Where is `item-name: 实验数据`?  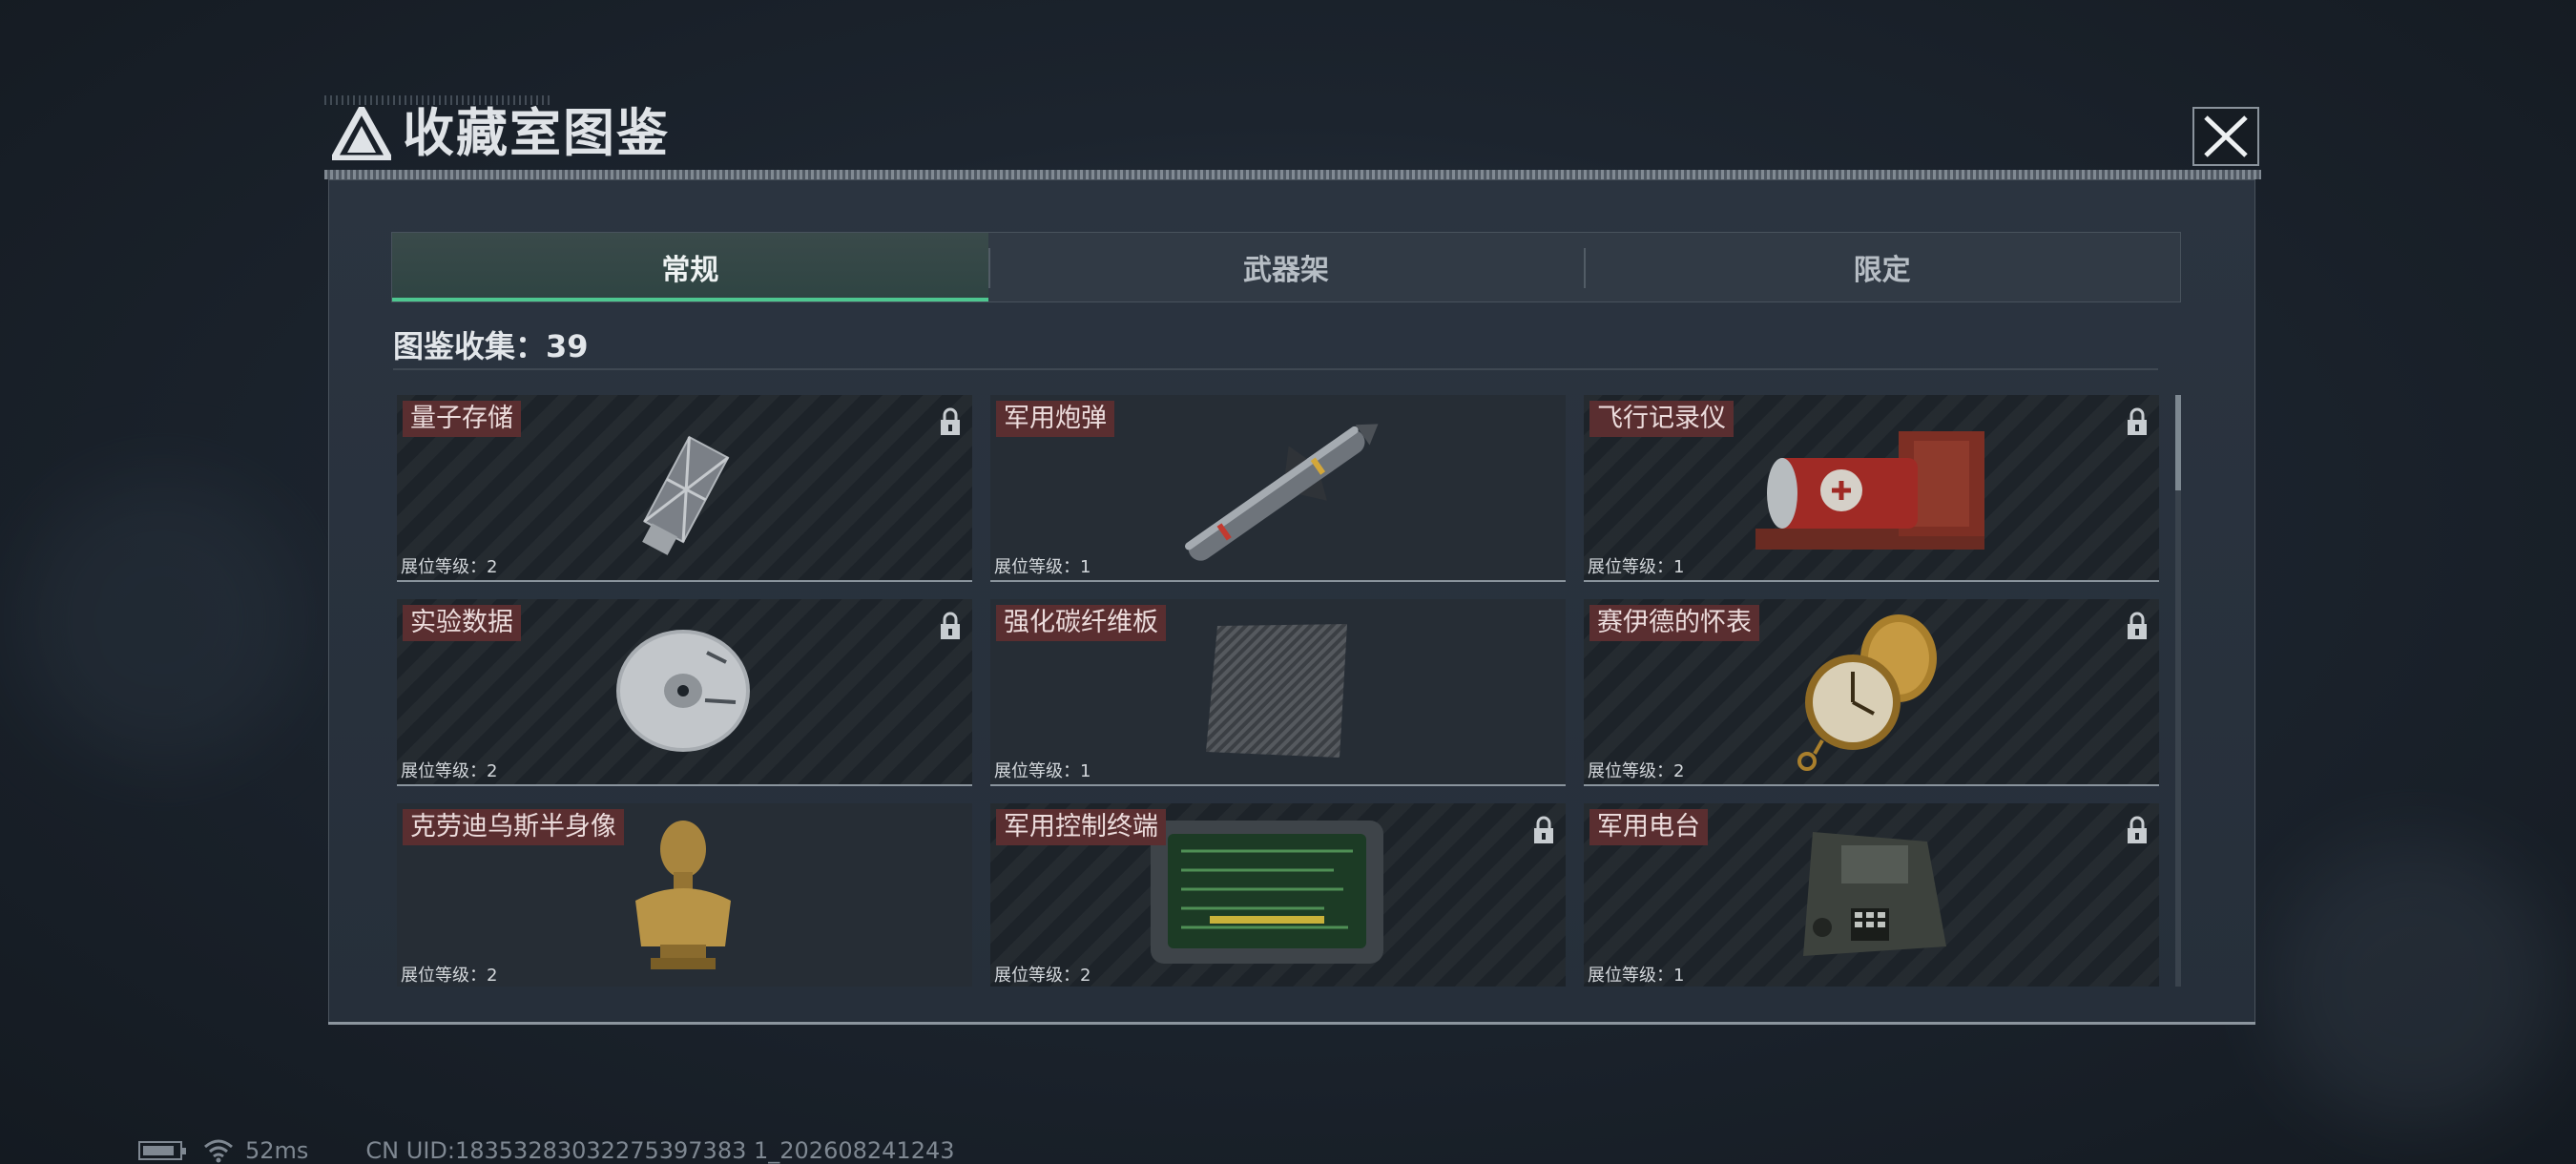
item-name: 实验数据 is located at coordinates (462, 623).